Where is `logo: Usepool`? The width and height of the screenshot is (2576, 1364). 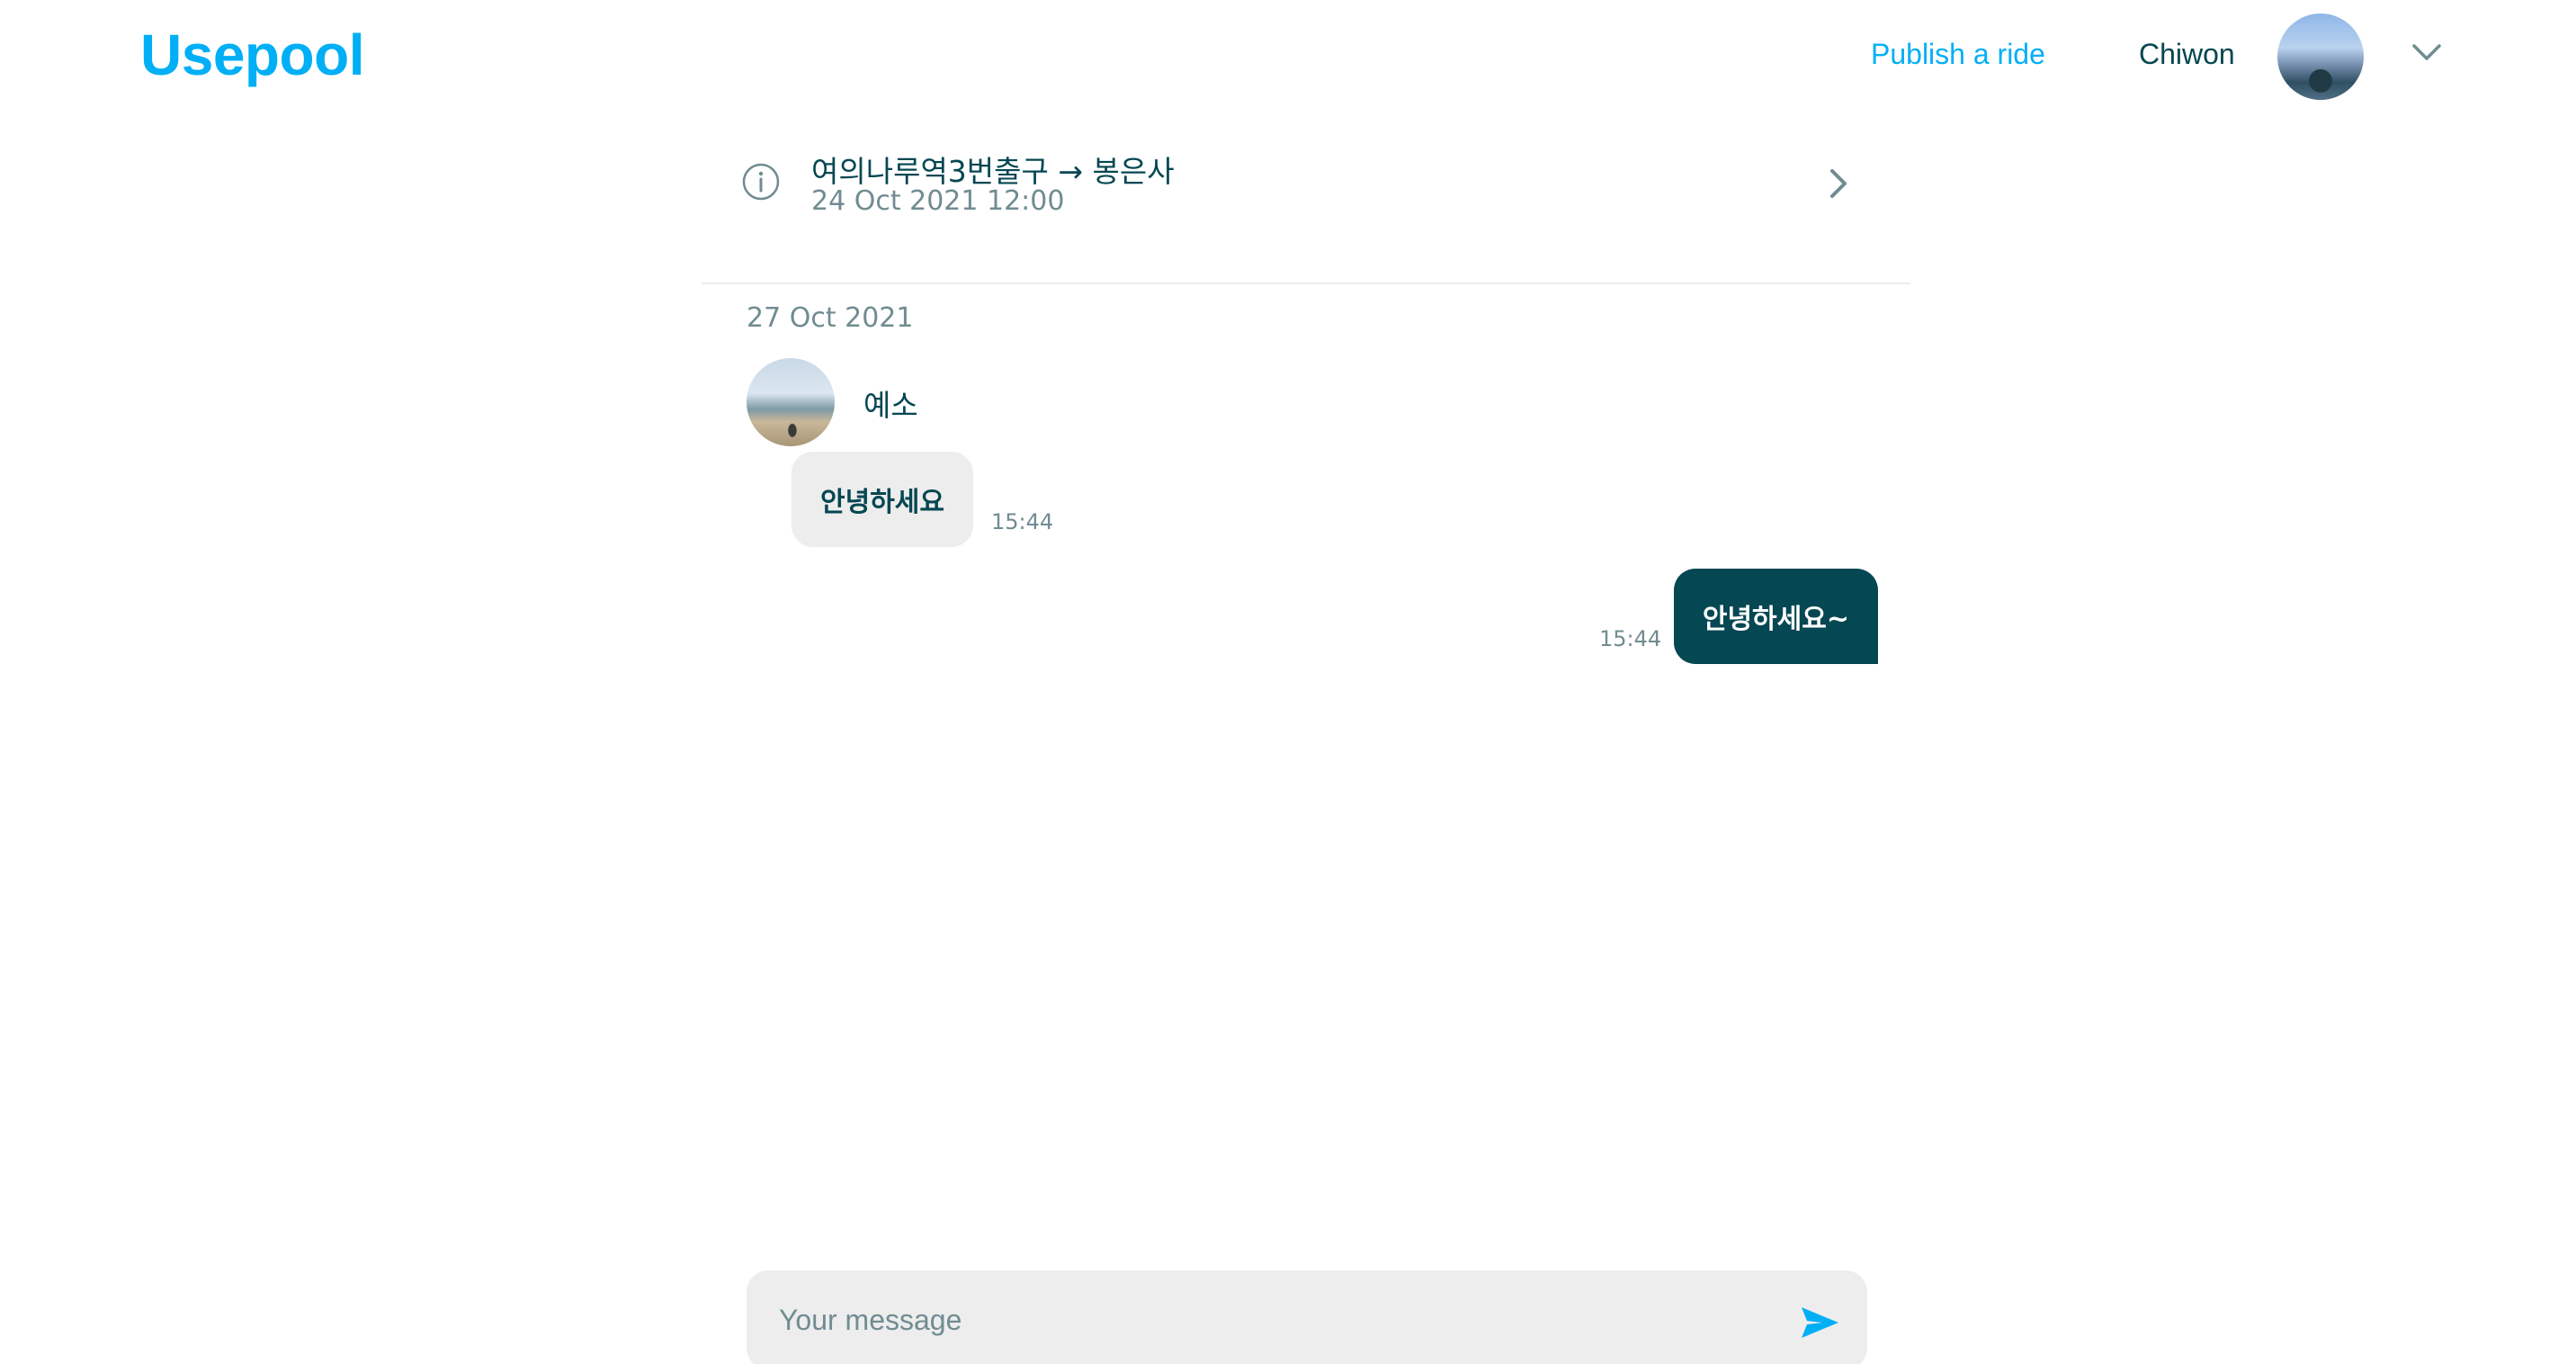 logo: Usepool is located at coordinates (252, 55).